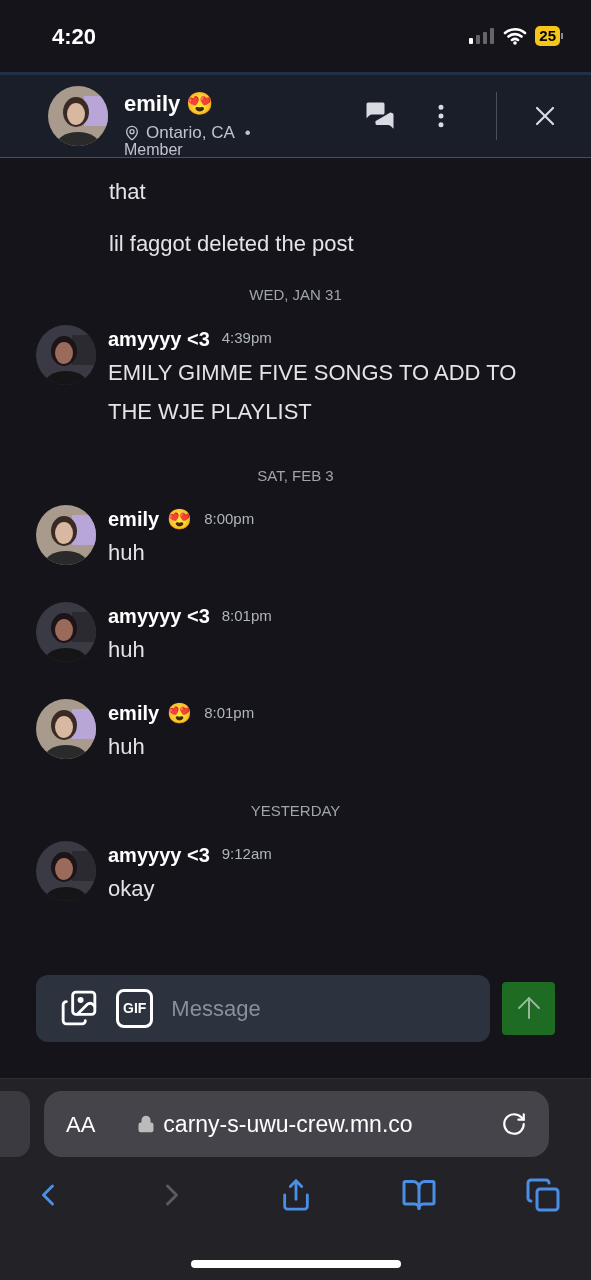 The width and height of the screenshot is (591, 1280). What do you see at coordinates (295, 811) in the screenshot?
I see `date-divider: YESTERDAY` at bounding box center [295, 811].